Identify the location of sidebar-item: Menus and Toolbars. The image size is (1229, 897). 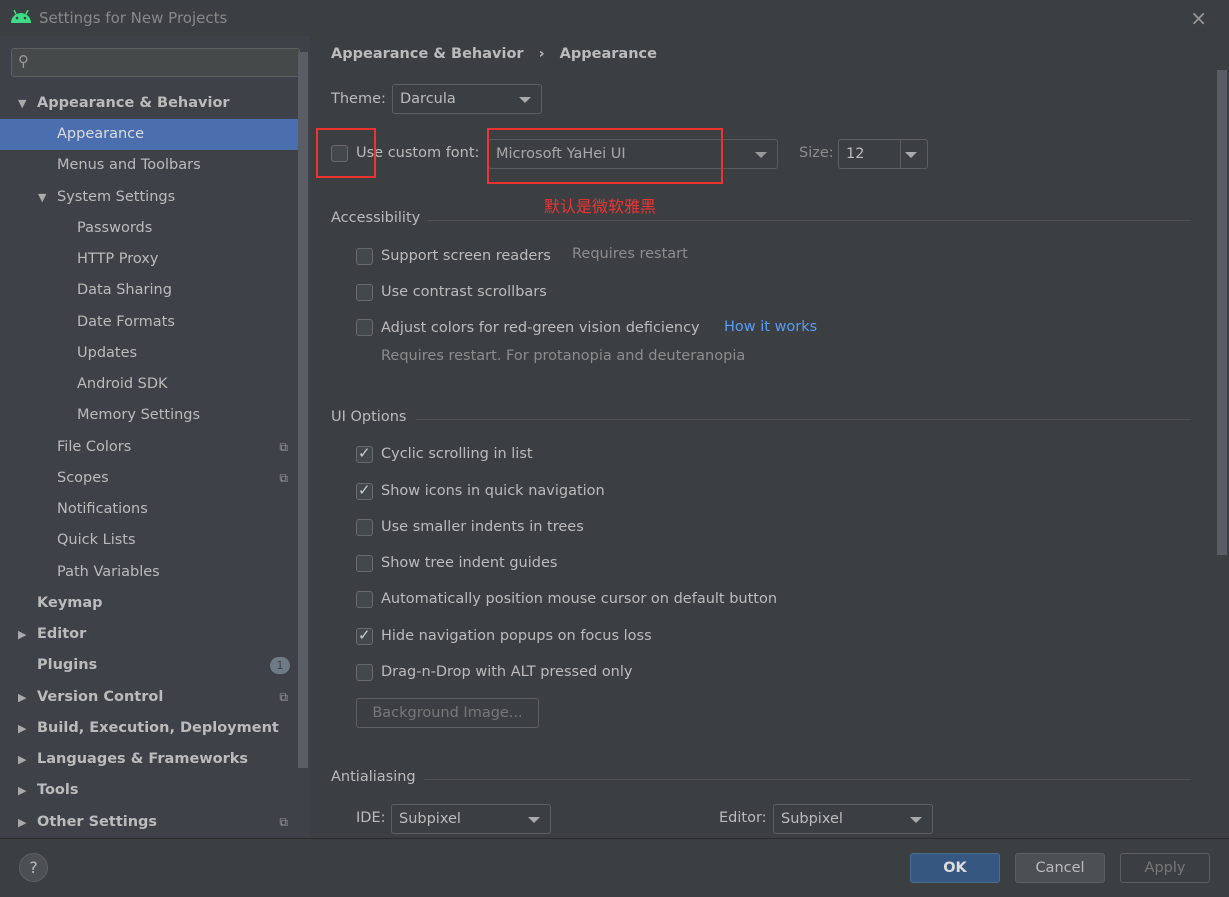
(149, 165).